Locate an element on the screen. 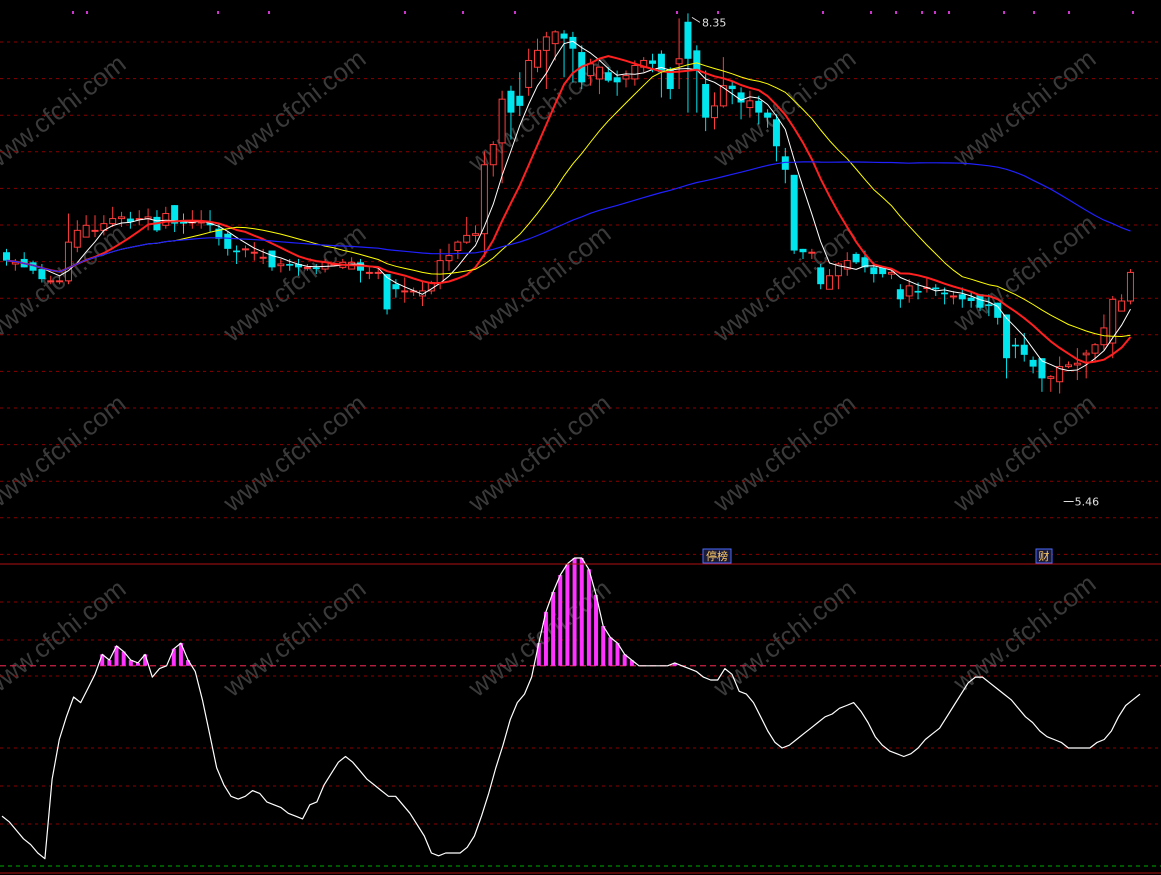  event-marker-1: 停榜 is located at coordinates (717, 556).